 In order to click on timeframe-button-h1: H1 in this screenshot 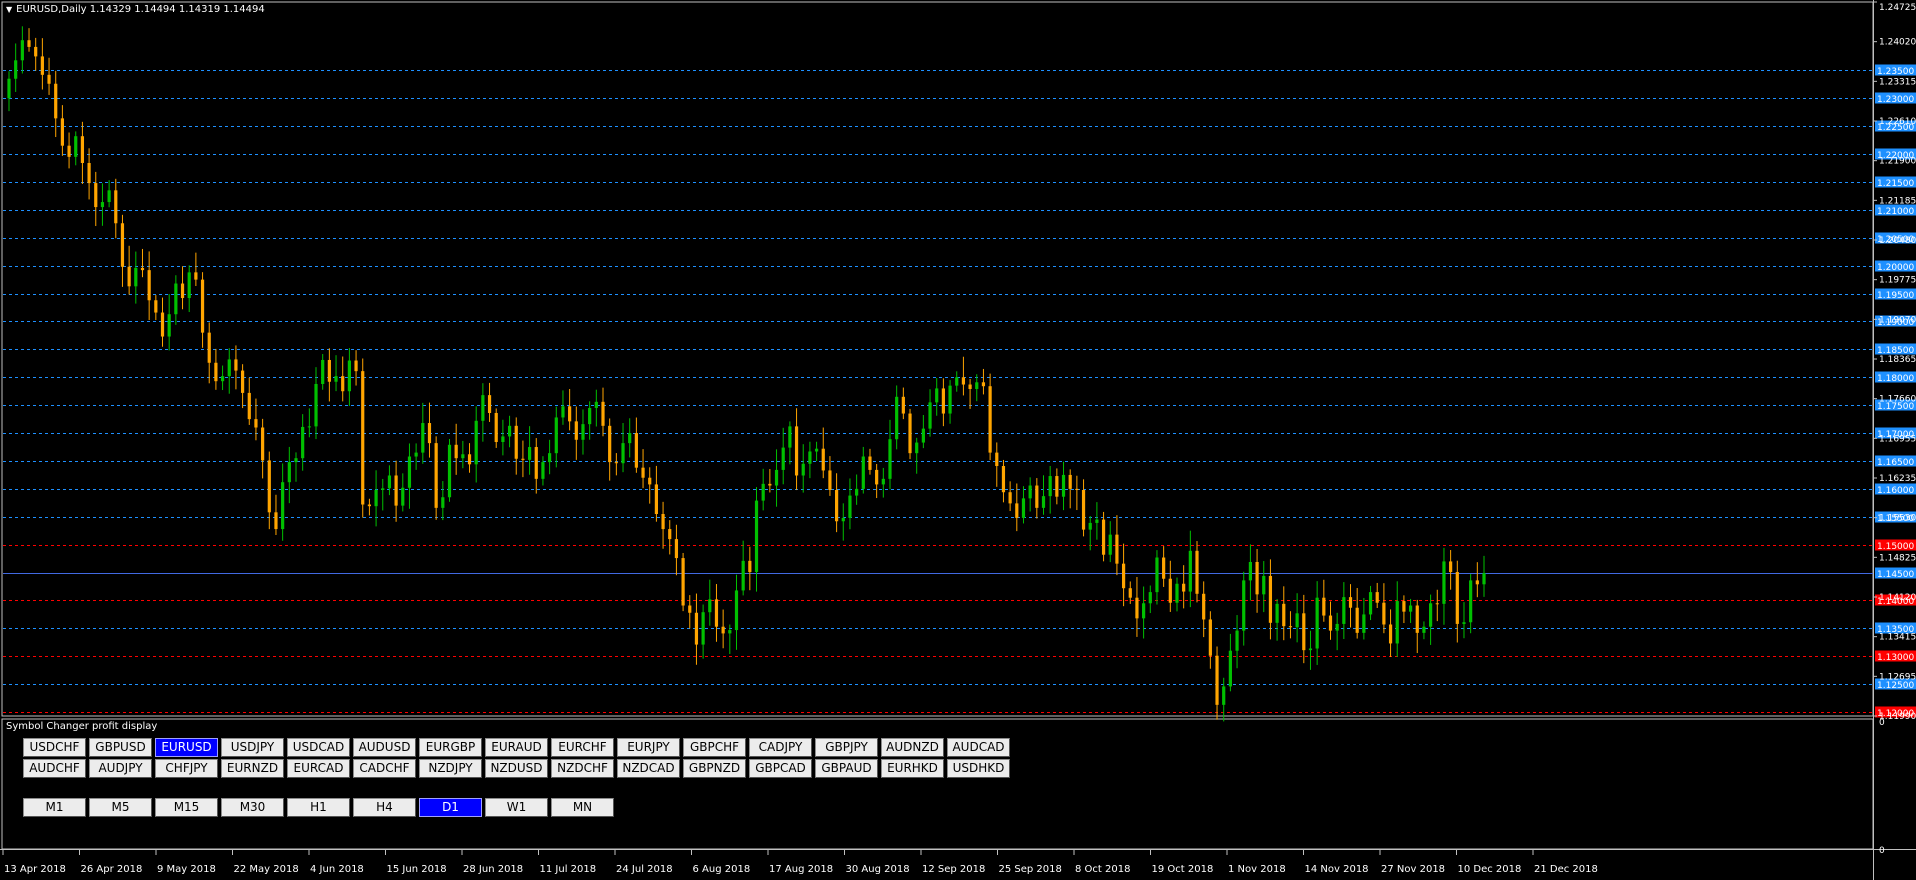, I will do `click(318, 807)`.